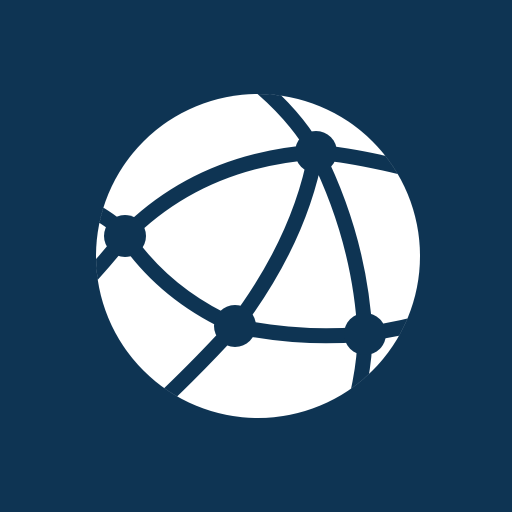 This screenshot has height=512, width=512. What do you see at coordinates (235, 326) in the screenshot?
I see `node-c` at bounding box center [235, 326].